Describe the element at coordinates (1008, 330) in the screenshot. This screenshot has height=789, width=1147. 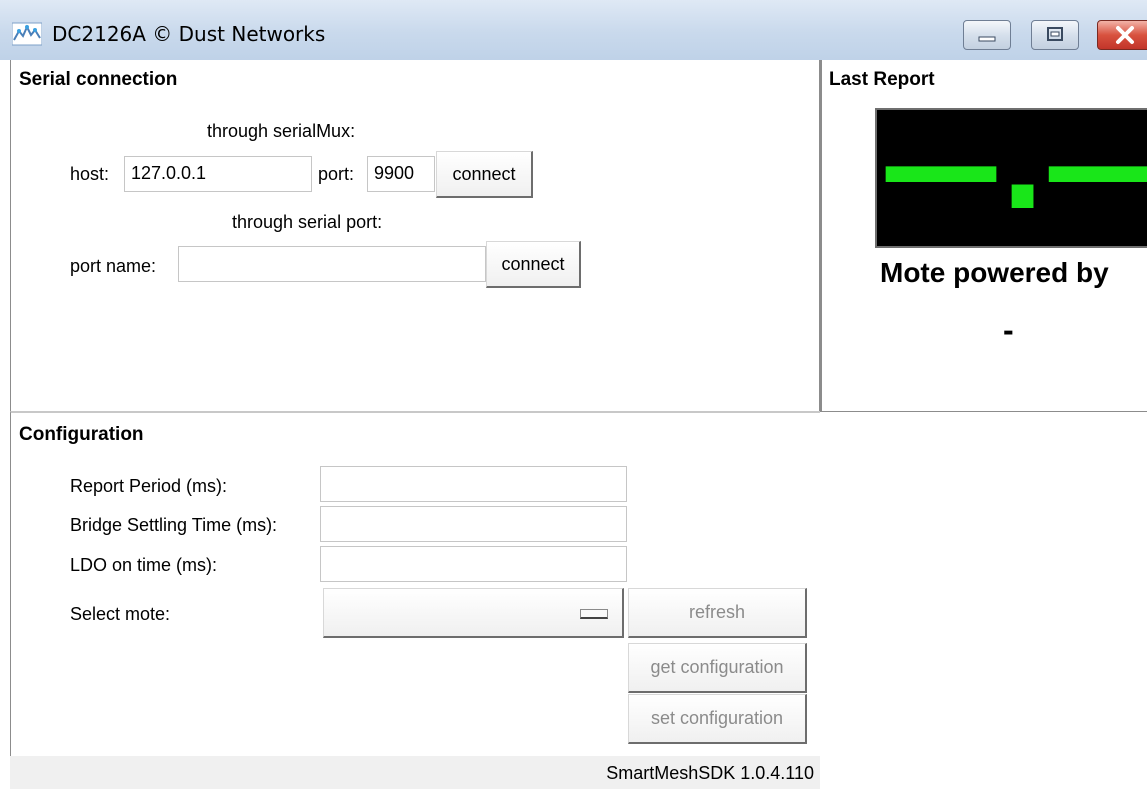
I see `powered-by-value: -` at that location.